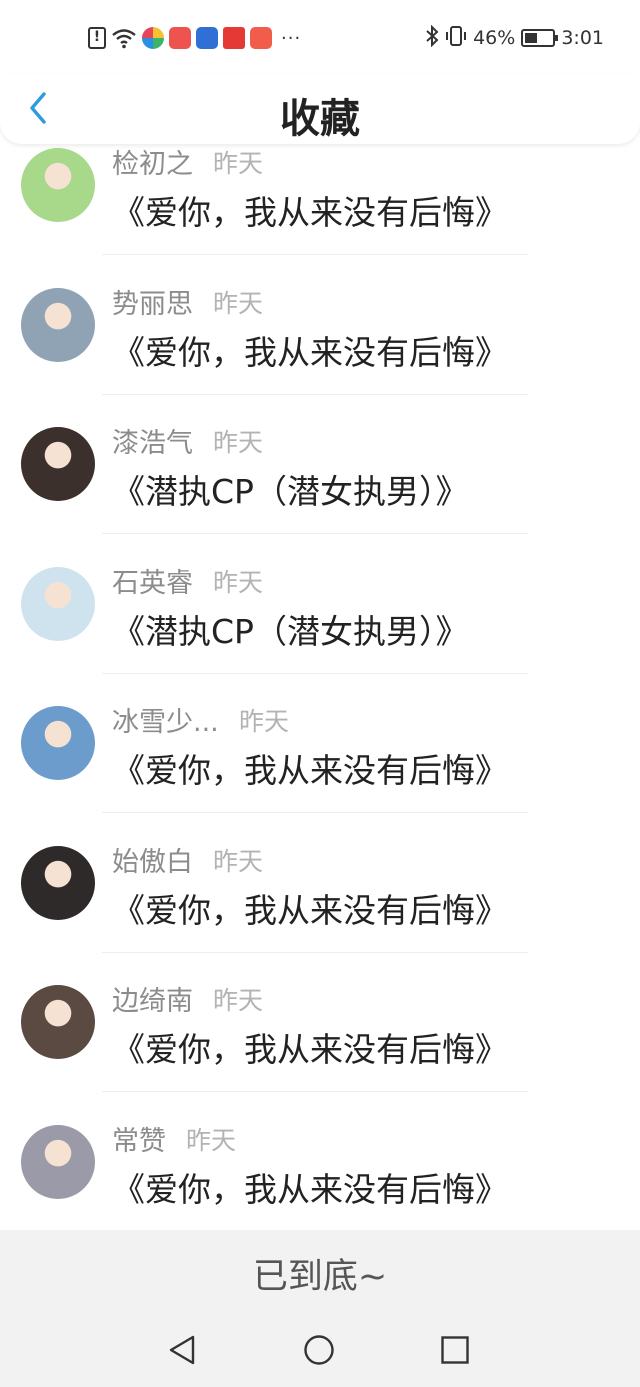  I want to click on list-item: 石英睿 昨天 《潜执CP（潜女执男）》, so click(320, 612).